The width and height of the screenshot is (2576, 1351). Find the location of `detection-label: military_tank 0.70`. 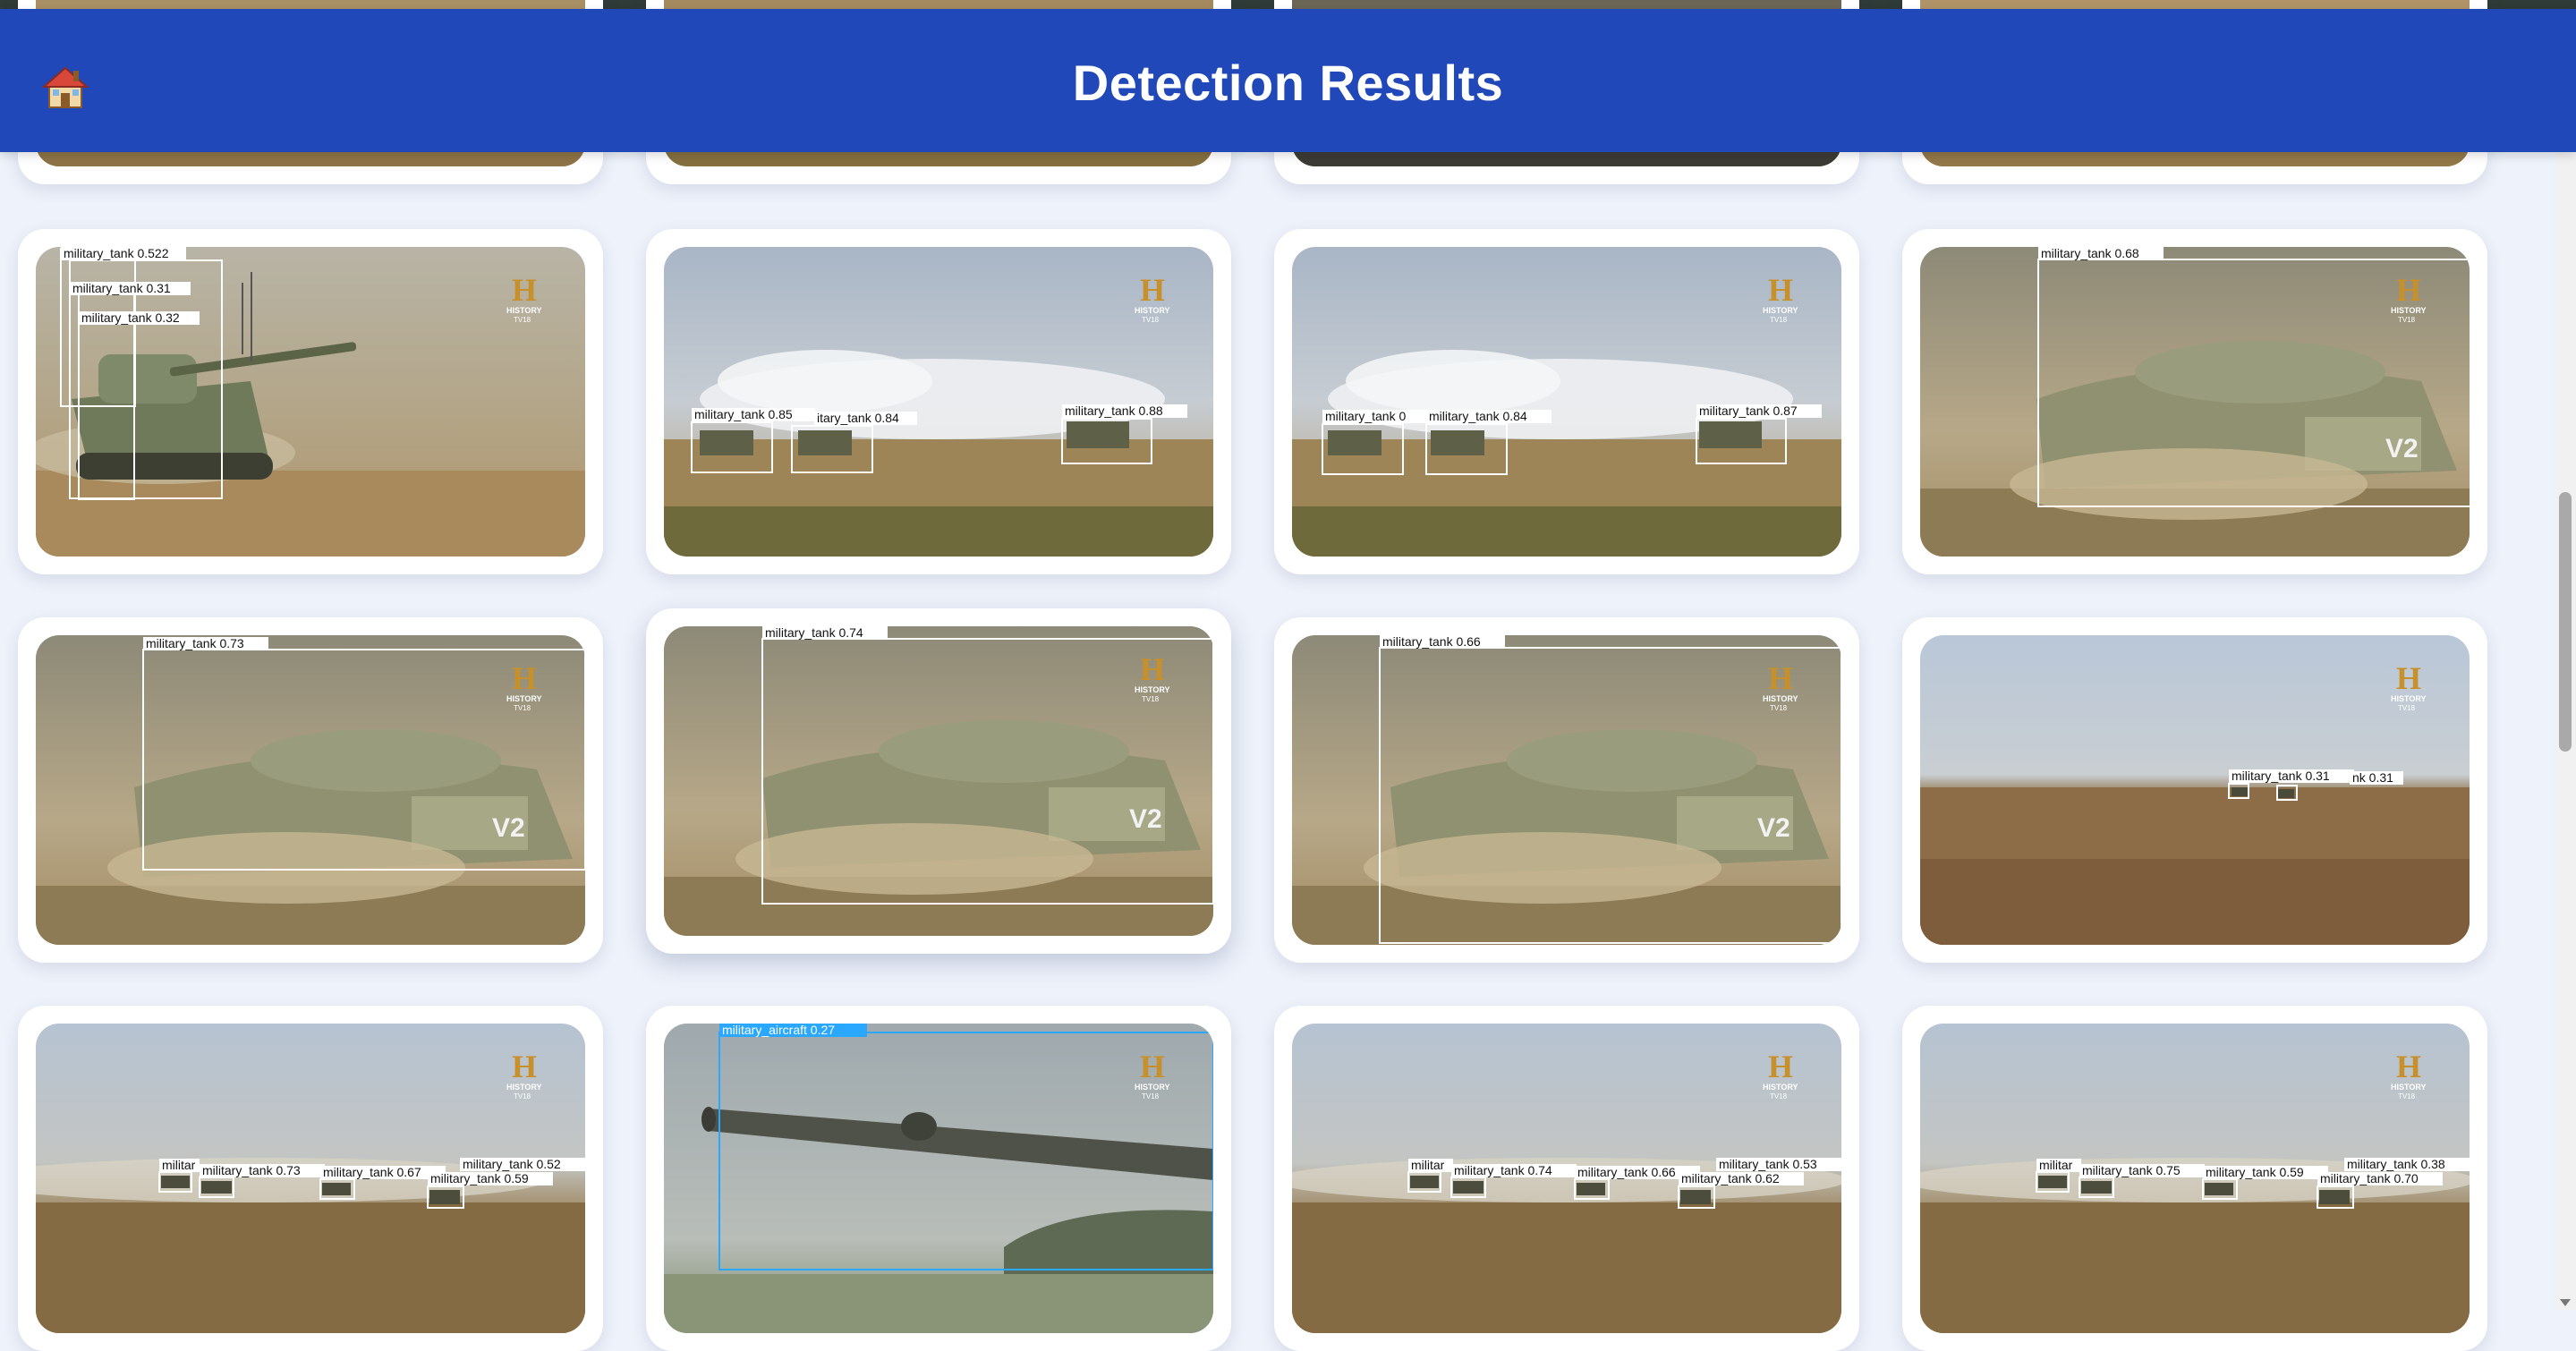

detection-label: military_tank 0.70 is located at coordinates (2369, 1178).